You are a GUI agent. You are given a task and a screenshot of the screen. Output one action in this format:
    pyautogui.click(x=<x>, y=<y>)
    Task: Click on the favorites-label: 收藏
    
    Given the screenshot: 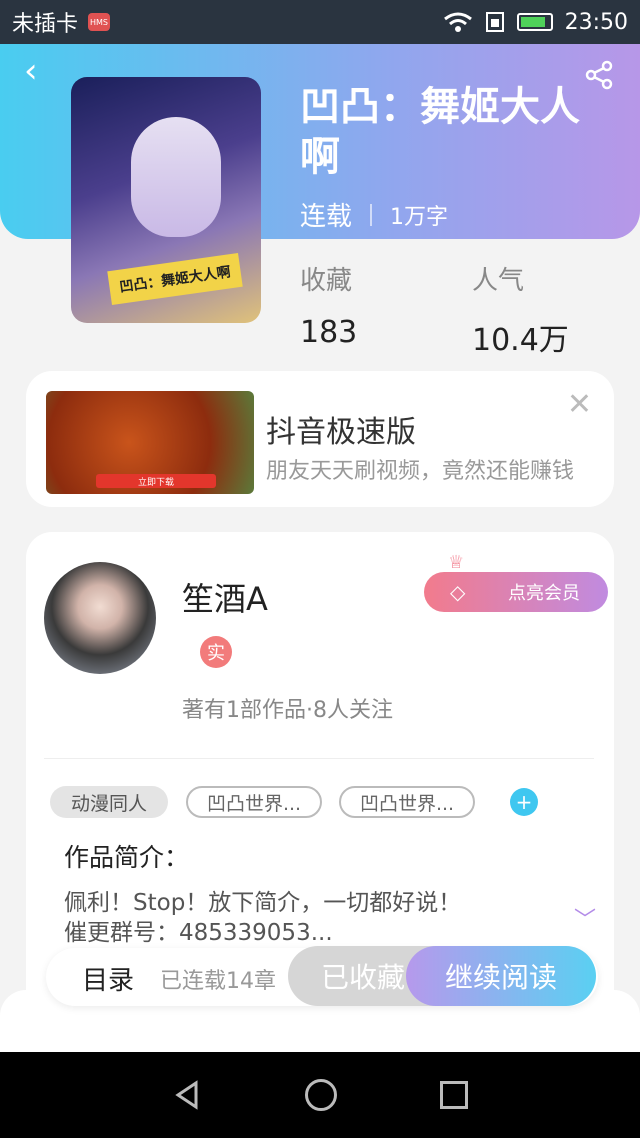 What is the action you would take?
    pyautogui.click(x=326, y=281)
    